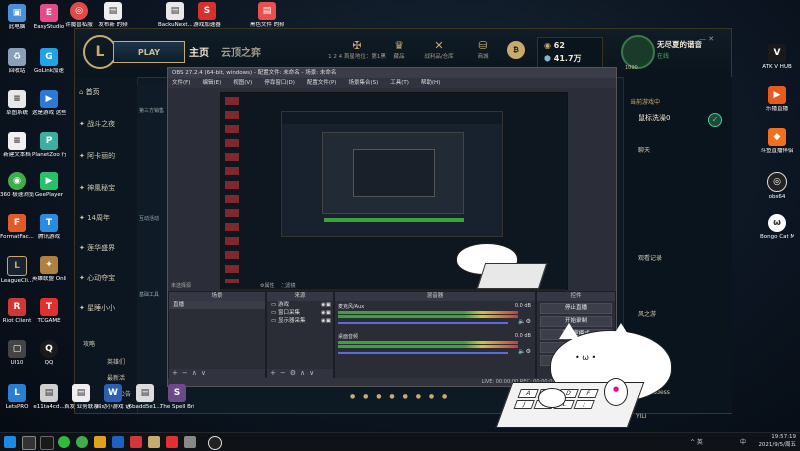 This screenshot has height=451, width=800. What do you see at coordinates (400, 396) in the screenshot?
I see `banner-pagination: ● ● ● ● ● ● ● ●` at bounding box center [400, 396].